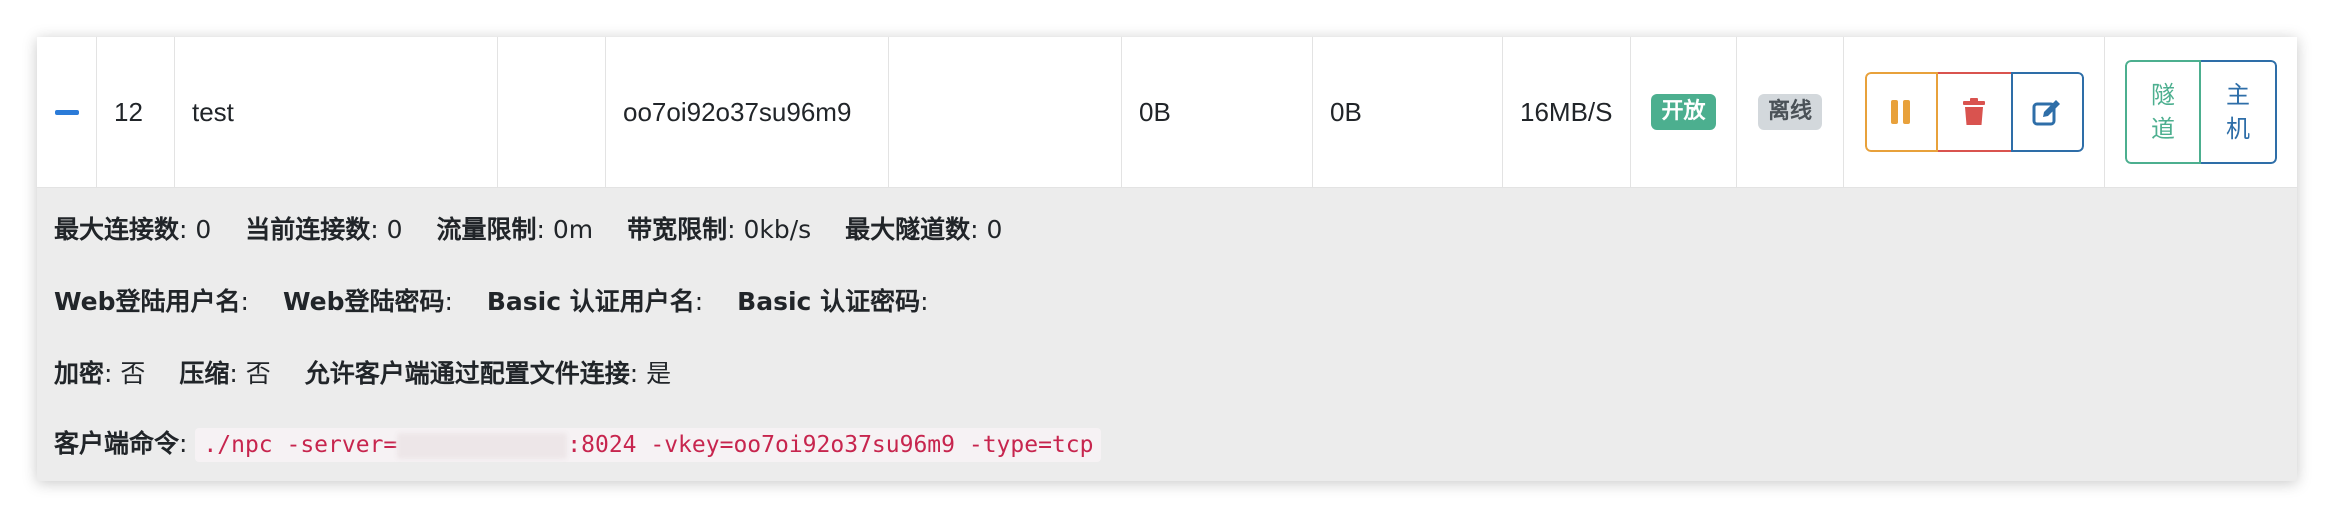 The image size is (2334, 518). Describe the element at coordinates (747, 112) in the screenshot. I see `cell-vkey: oo7oi92o37su96m9` at that location.